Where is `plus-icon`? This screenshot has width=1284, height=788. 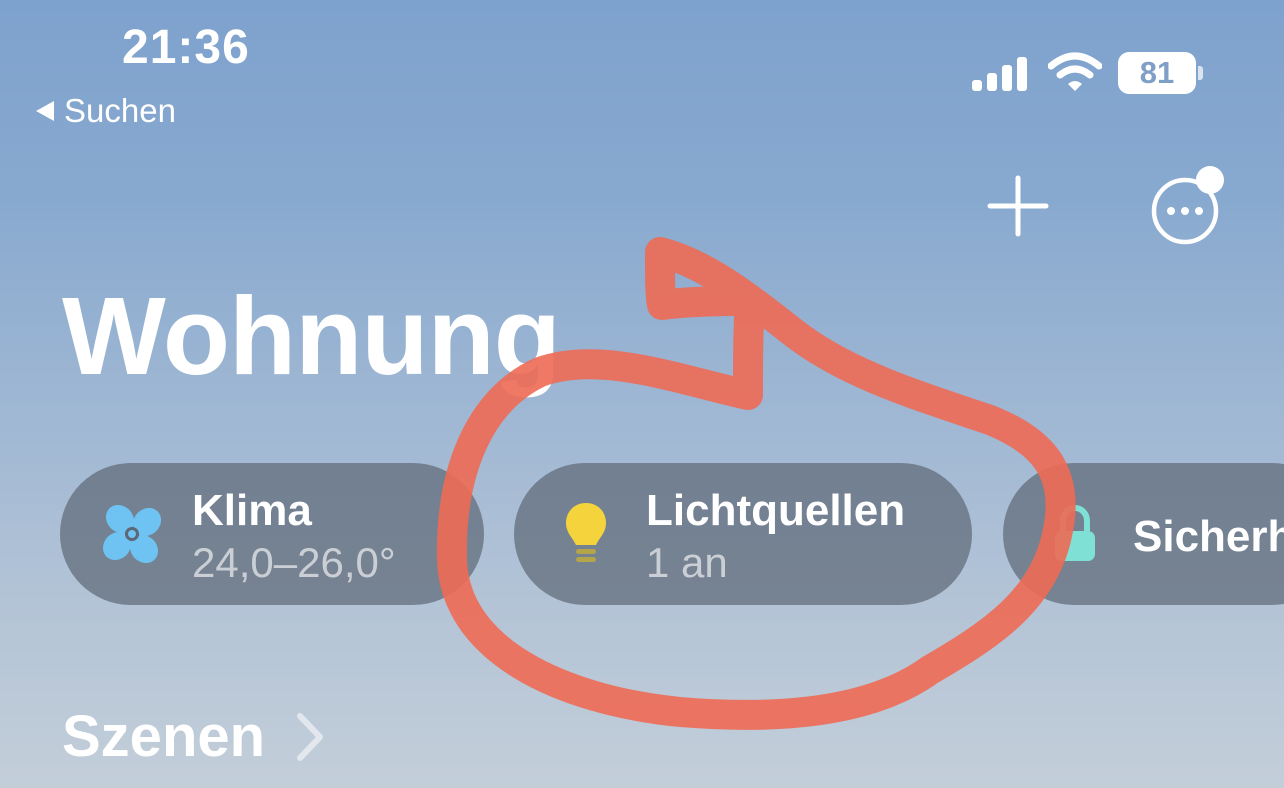
plus-icon is located at coordinates (1018, 206).